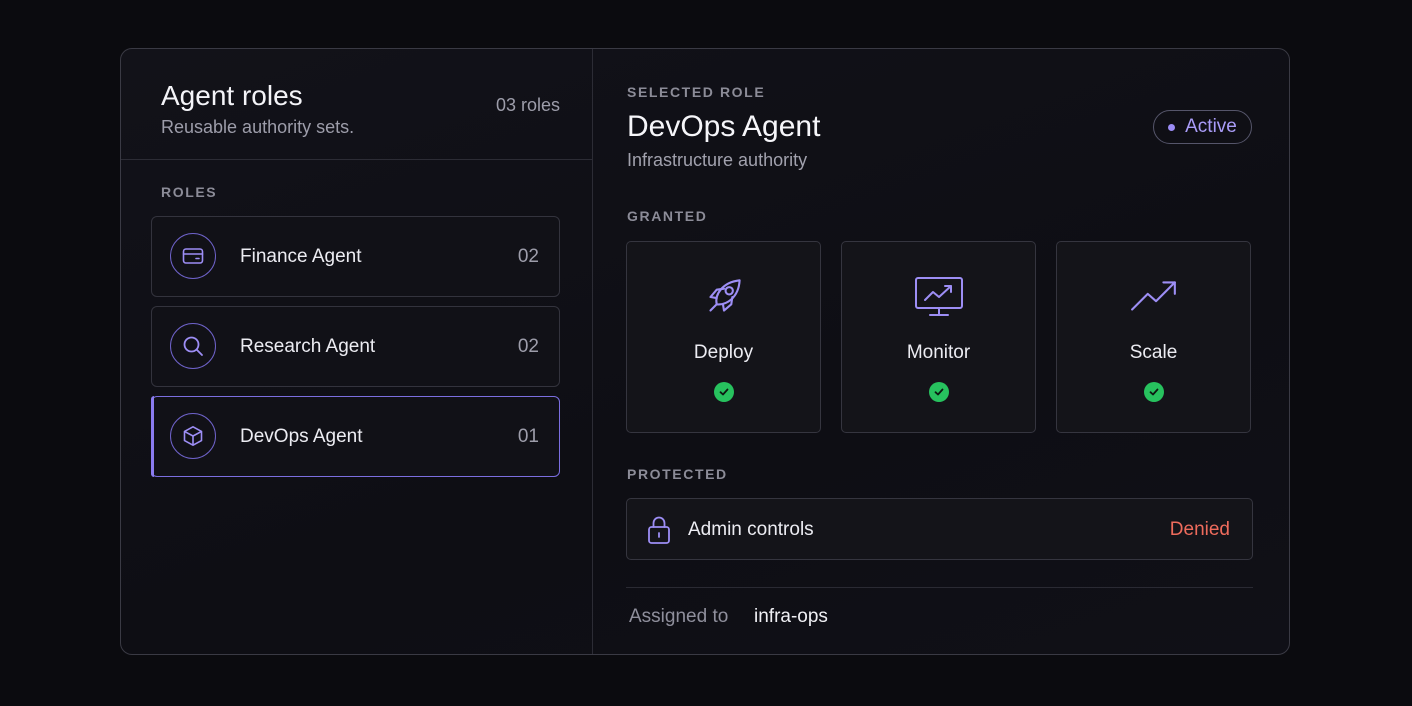 The height and width of the screenshot is (706, 1412). I want to click on status-badge: Active, so click(1202, 127).